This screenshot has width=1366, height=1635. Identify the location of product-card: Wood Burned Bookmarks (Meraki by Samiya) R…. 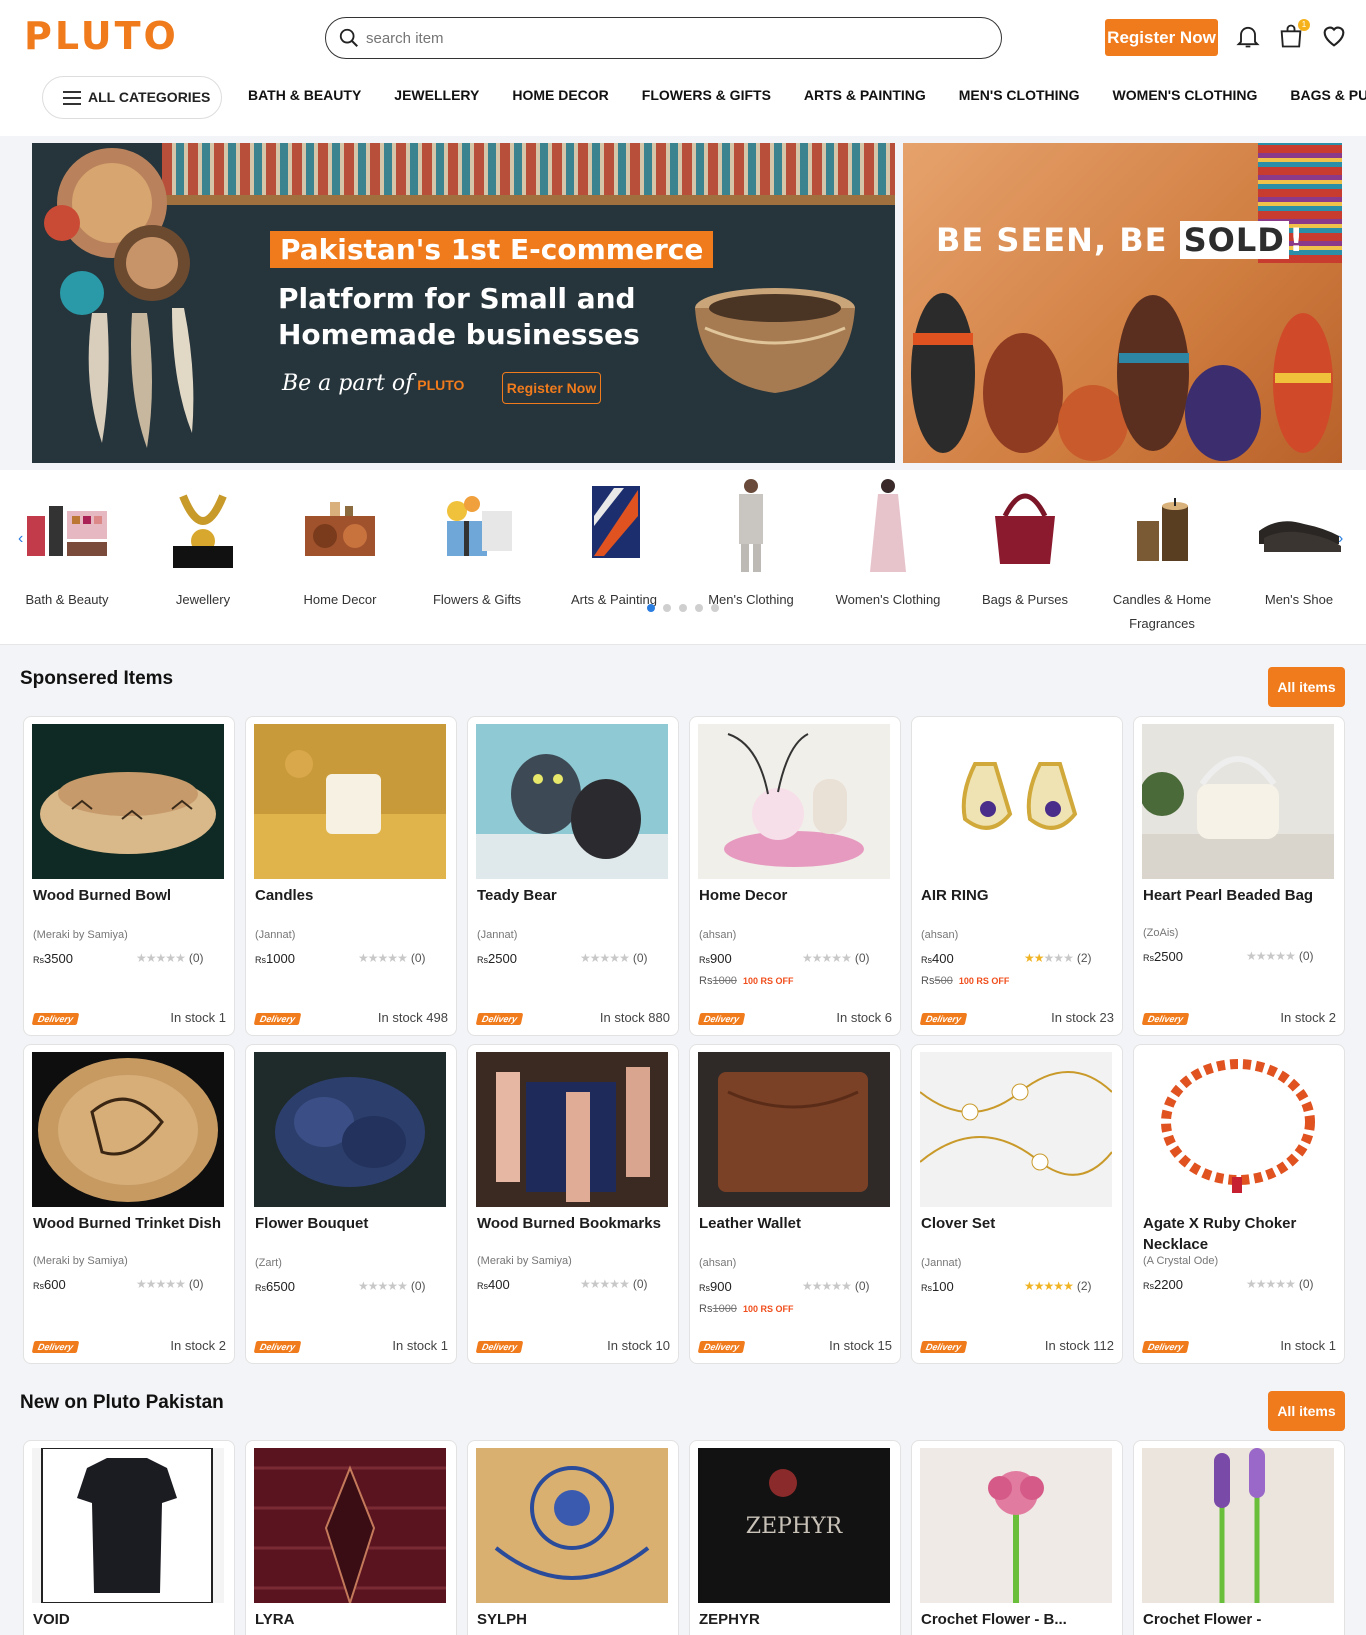
(573, 1204).